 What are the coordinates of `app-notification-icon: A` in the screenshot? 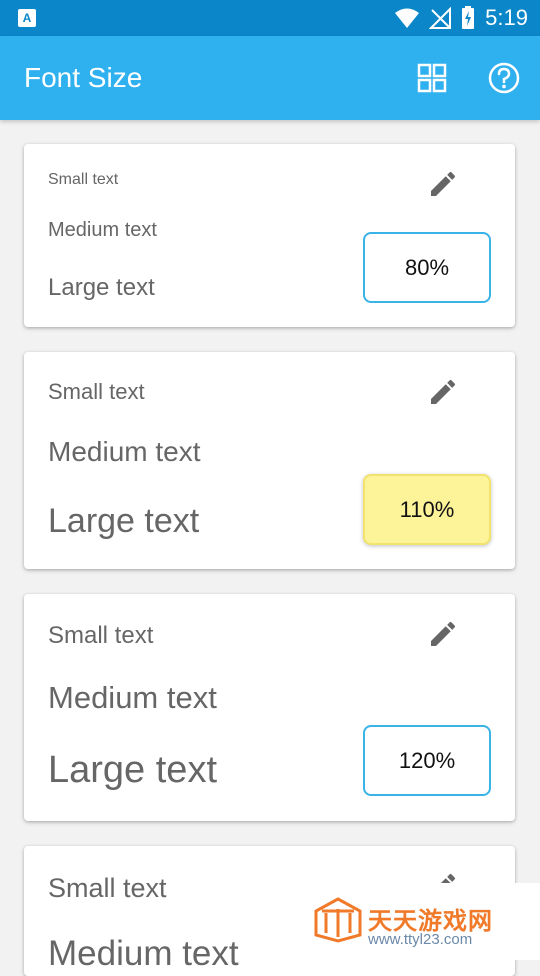 It's located at (27, 18).